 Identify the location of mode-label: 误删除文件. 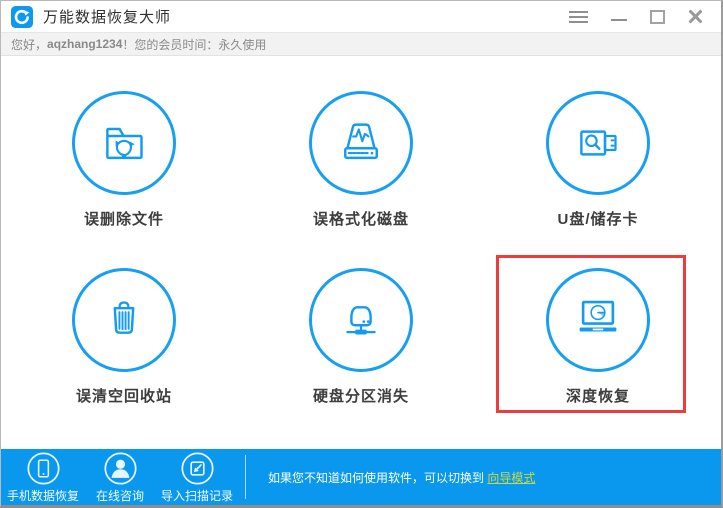
(123, 219).